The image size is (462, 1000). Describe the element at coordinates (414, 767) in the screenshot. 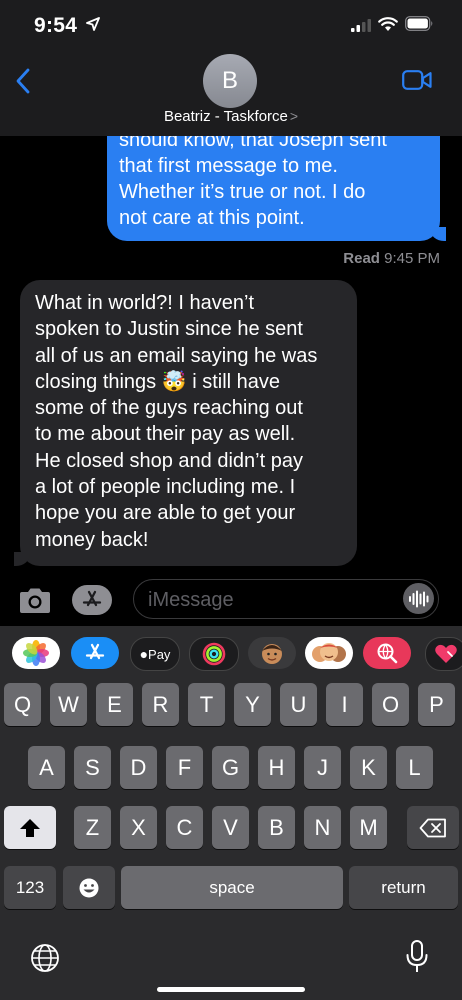

I see `key-l: L` at that location.